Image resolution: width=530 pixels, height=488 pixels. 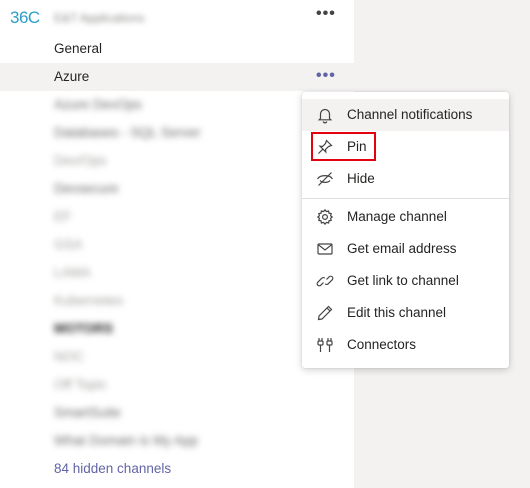 I want to click on channel-label: NOC, so click(x=69, y=356).